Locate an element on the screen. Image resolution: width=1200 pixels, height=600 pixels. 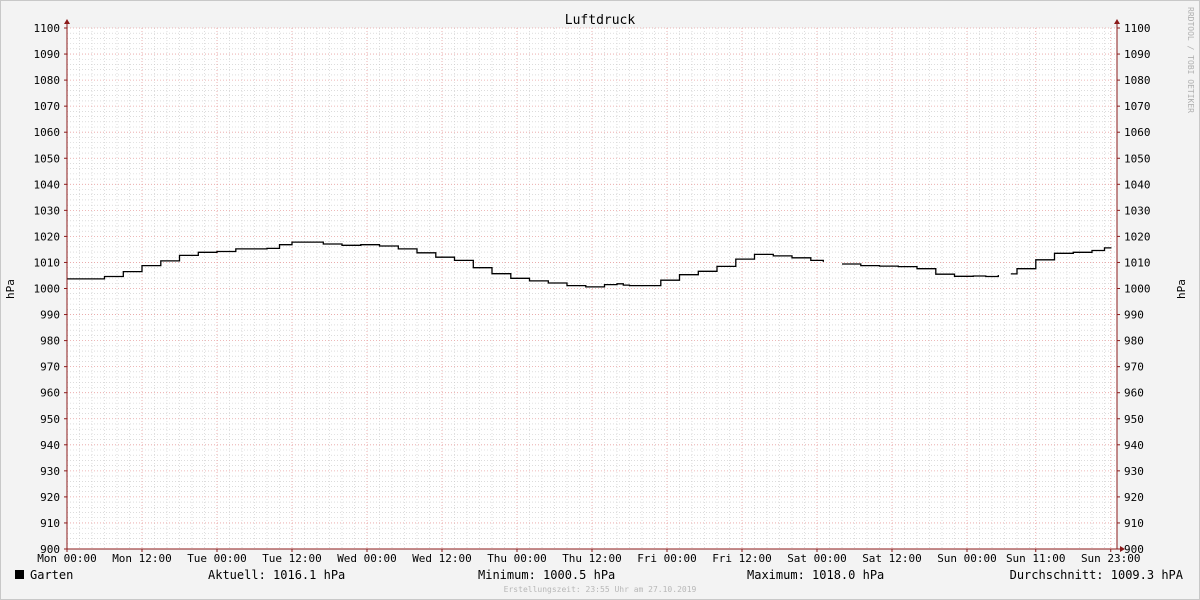
y-tick-label-right: 1030 is located at coordinates (1137, 210).